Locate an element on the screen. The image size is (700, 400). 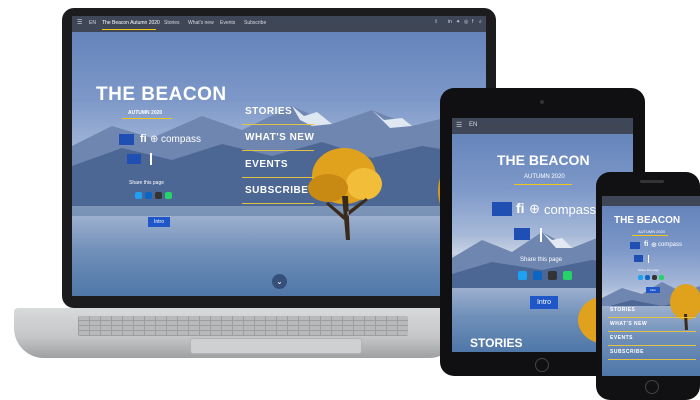
laptop-trackpad is located at coordinates (276, 346).